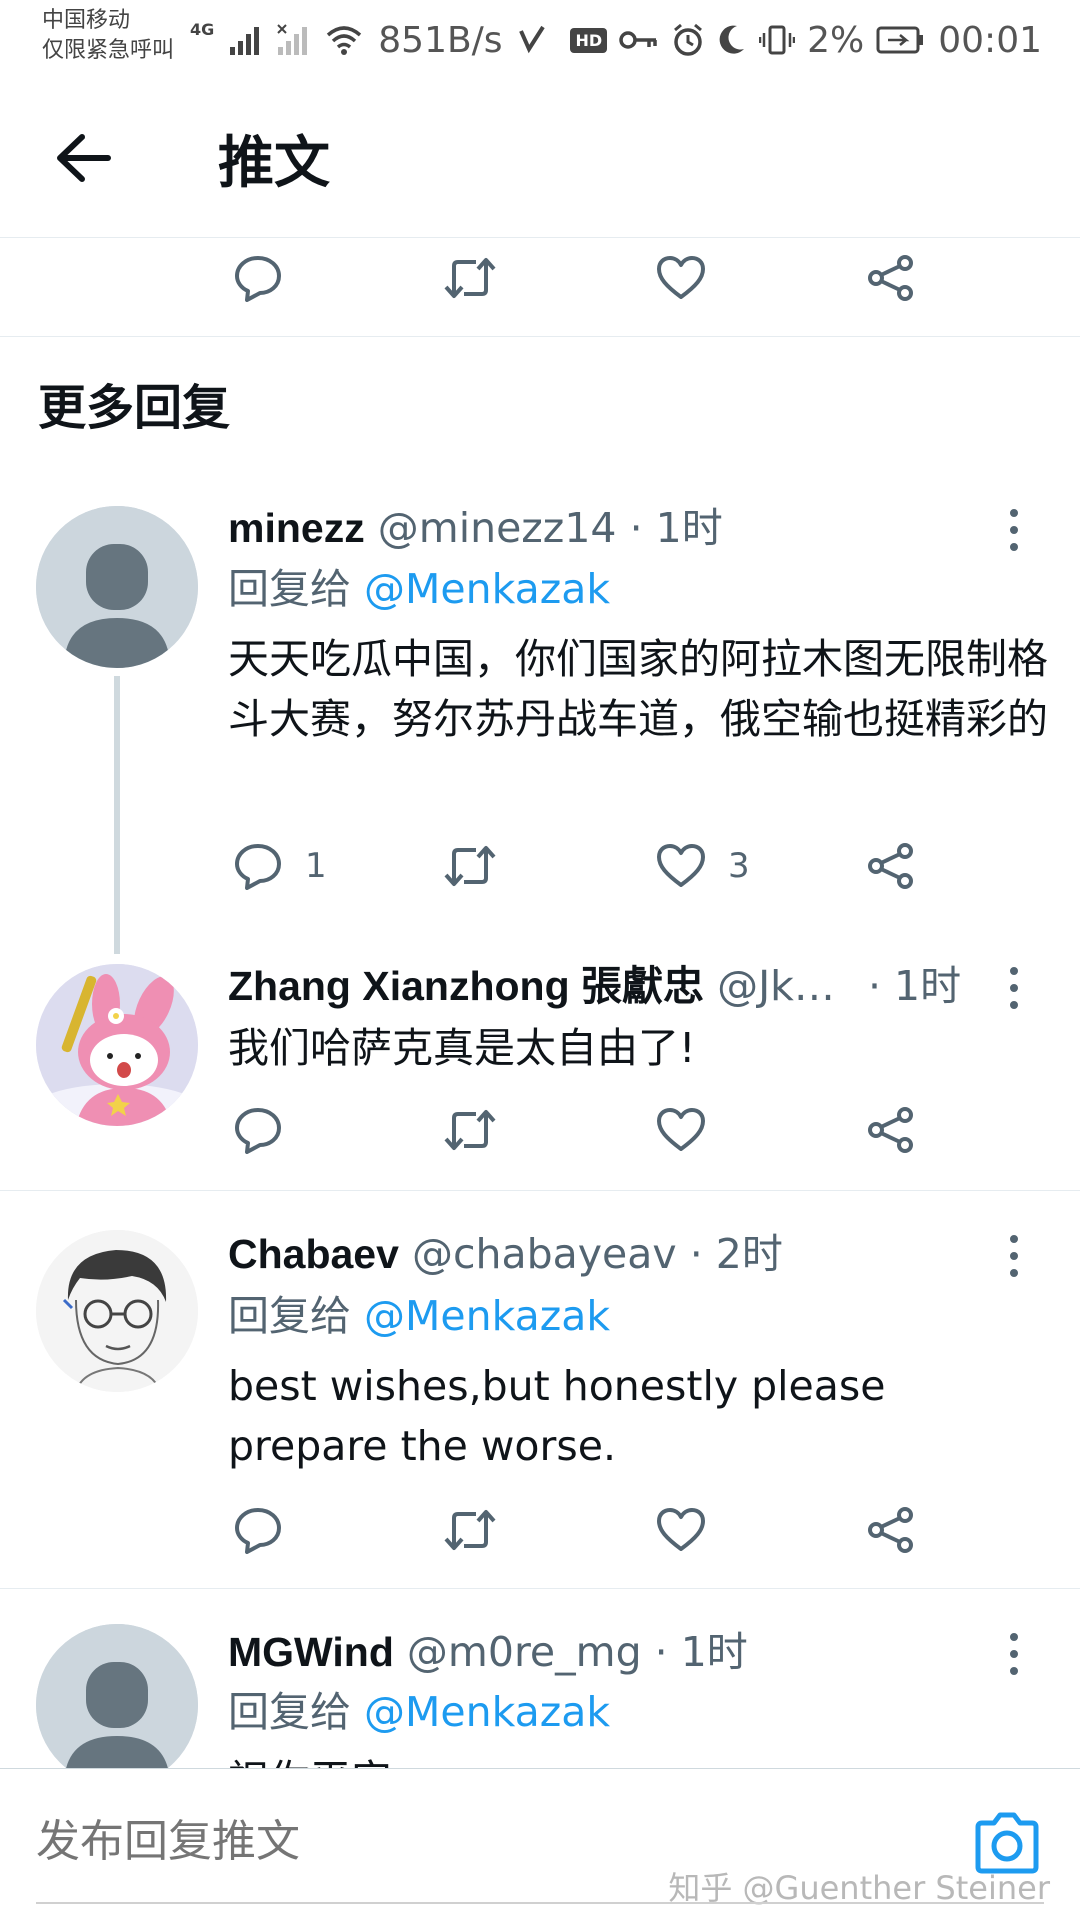 The height and width of the screenshot is (1920, 1080). I want to click on status-bar: 中国移动 仅限紧急呼叫 4G 851B/s HD 2% 00:01, so click(540, 40).